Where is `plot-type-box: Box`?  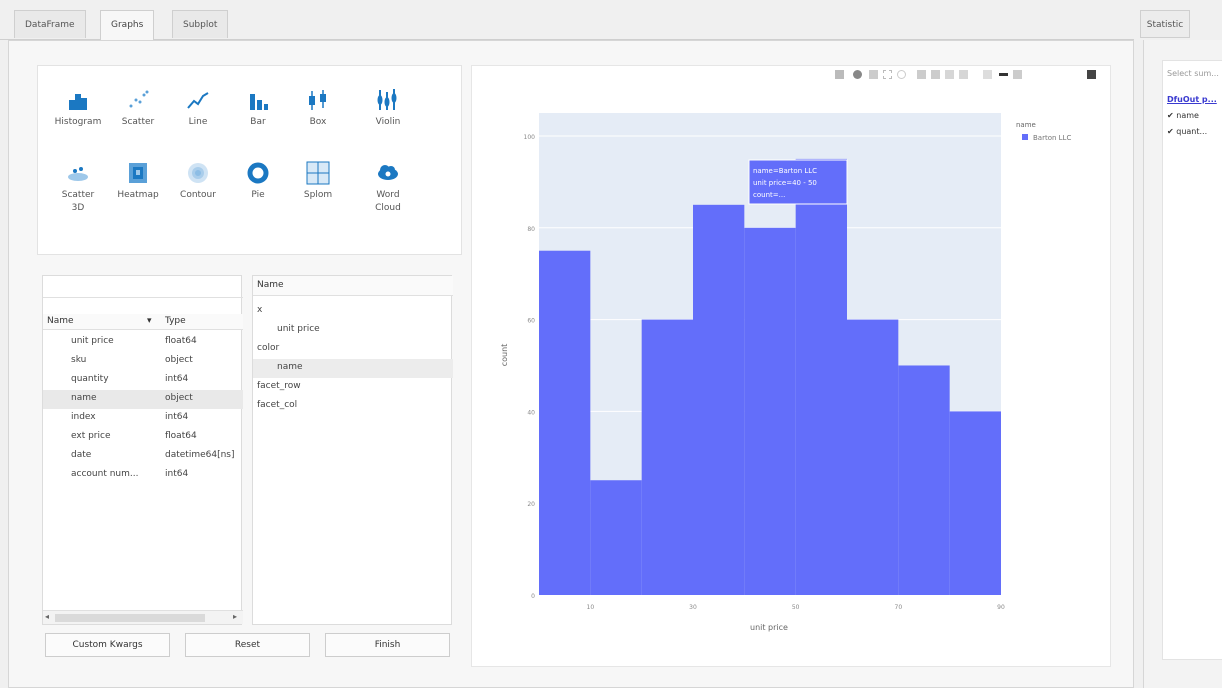 plot-type-box: Box is located at coordinates (318, 108).